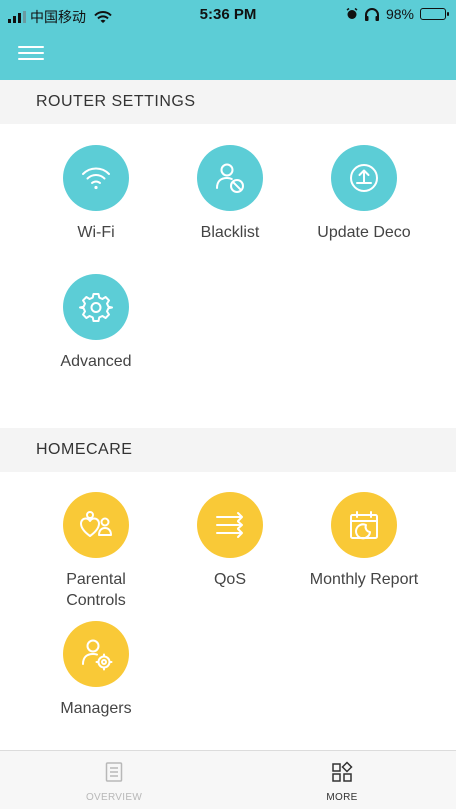 This screenshot has height=809, width=456. What do you see at coordinates (364, 178) in the screenshot?
I see `upload-icon` at bounding box center [364, 178].